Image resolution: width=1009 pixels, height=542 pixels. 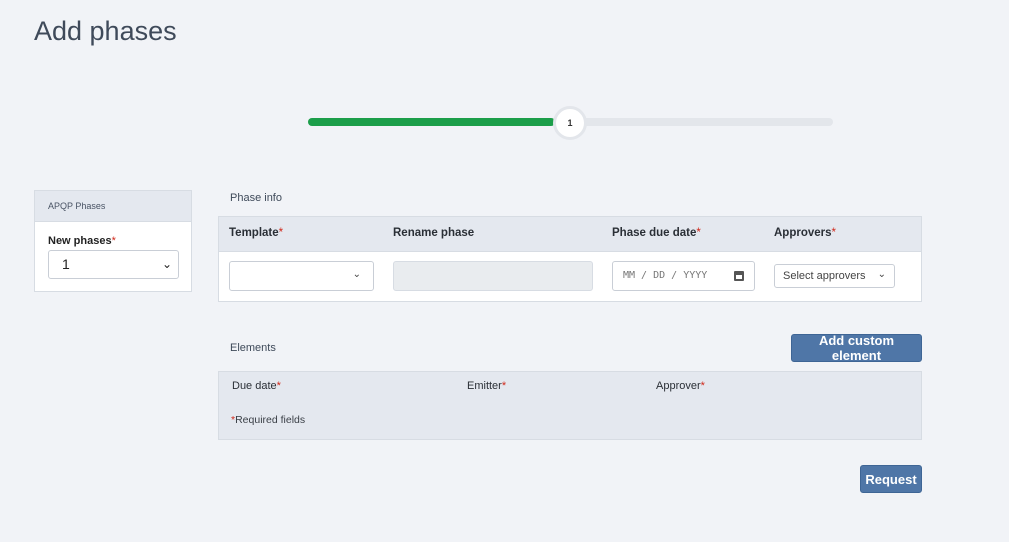 What do you see at coordinates (113, 264) in the screenshot?
I see `new-phases-select: 1 ⌄` at bounding box center [113, 264].